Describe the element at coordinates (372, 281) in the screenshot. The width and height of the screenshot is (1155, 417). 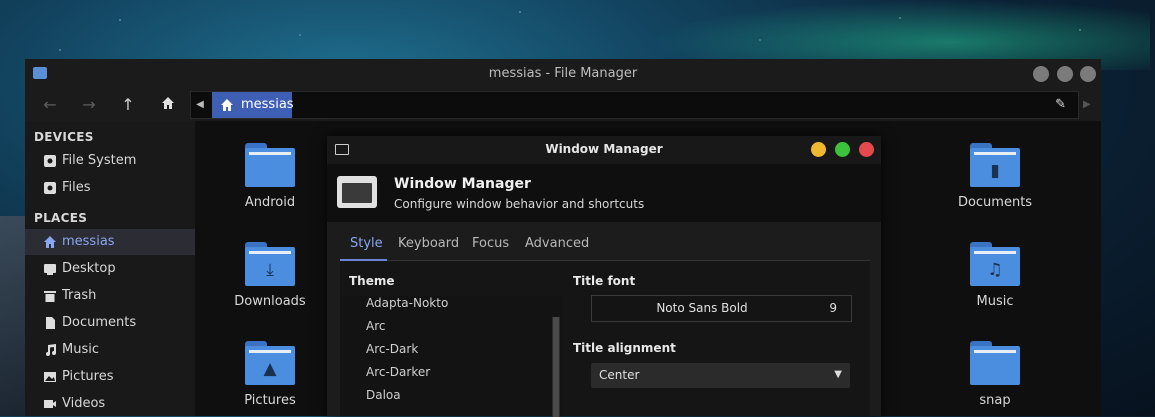
I see `theme-label: Theme` at that location.